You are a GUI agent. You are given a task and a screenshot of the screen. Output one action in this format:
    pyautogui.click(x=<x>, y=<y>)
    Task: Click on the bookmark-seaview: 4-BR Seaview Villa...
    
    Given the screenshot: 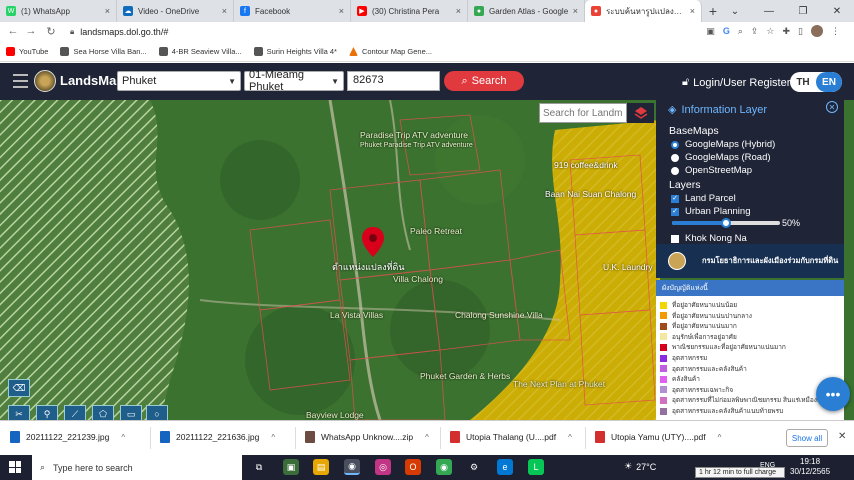 What is the action you would take?
    pyautogui.click(x=200, y=51)
    